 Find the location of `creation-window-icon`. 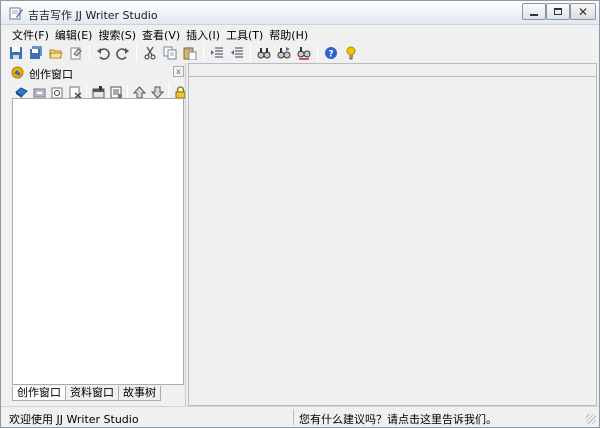

creation-window-icon is located at coordinates (17, 72).